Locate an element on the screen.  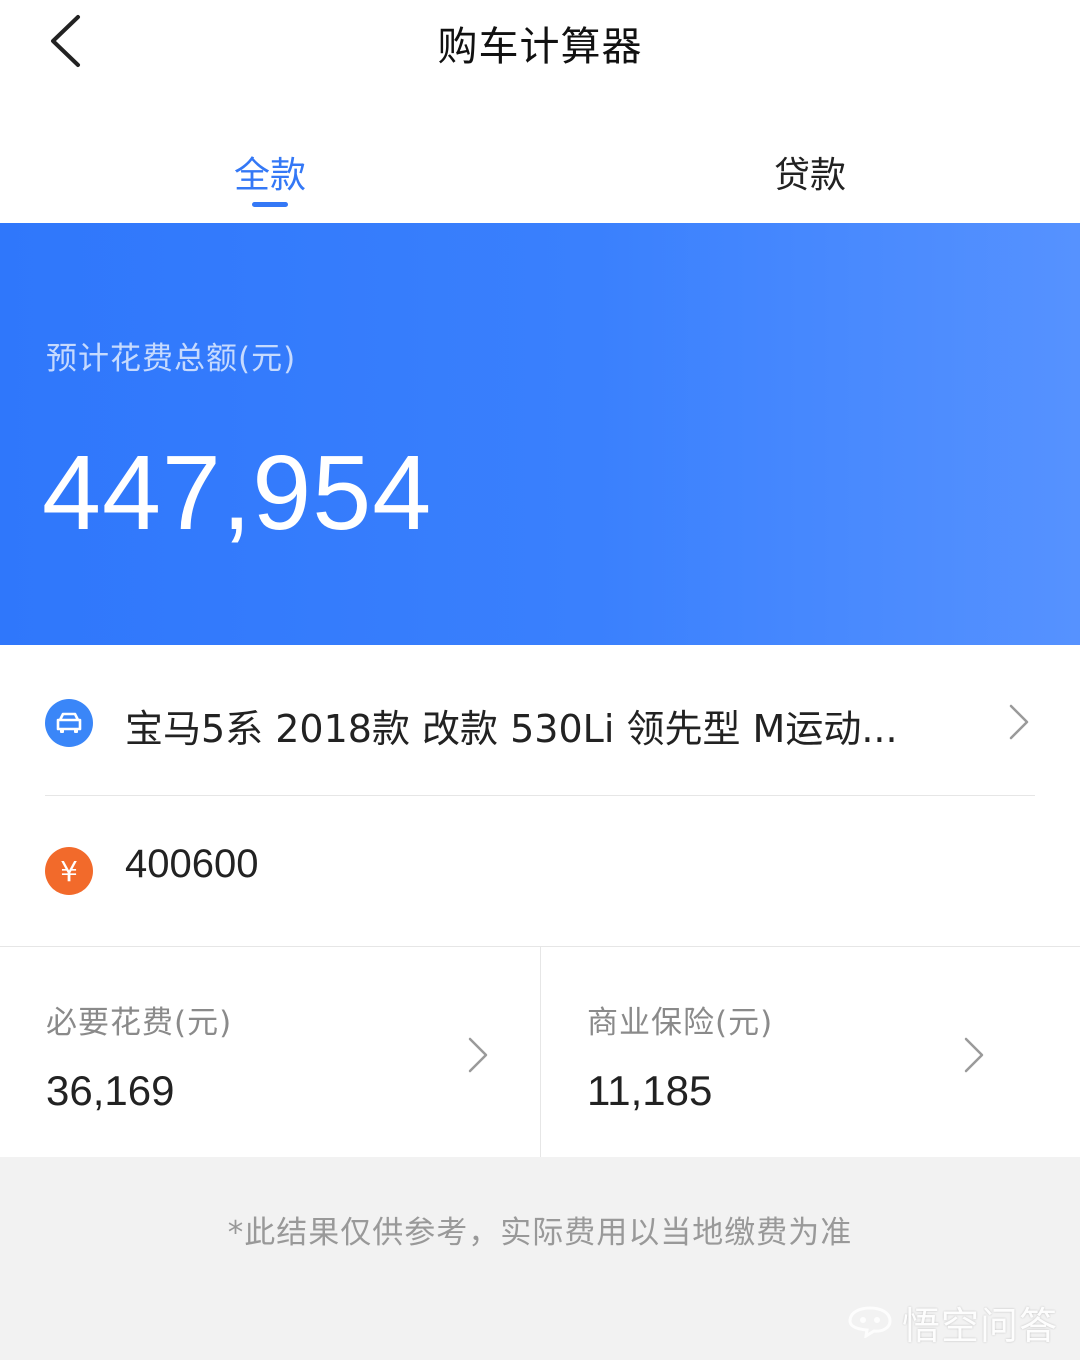
car-price-row: ¥ 400600 is located at coordinates (540, 871).